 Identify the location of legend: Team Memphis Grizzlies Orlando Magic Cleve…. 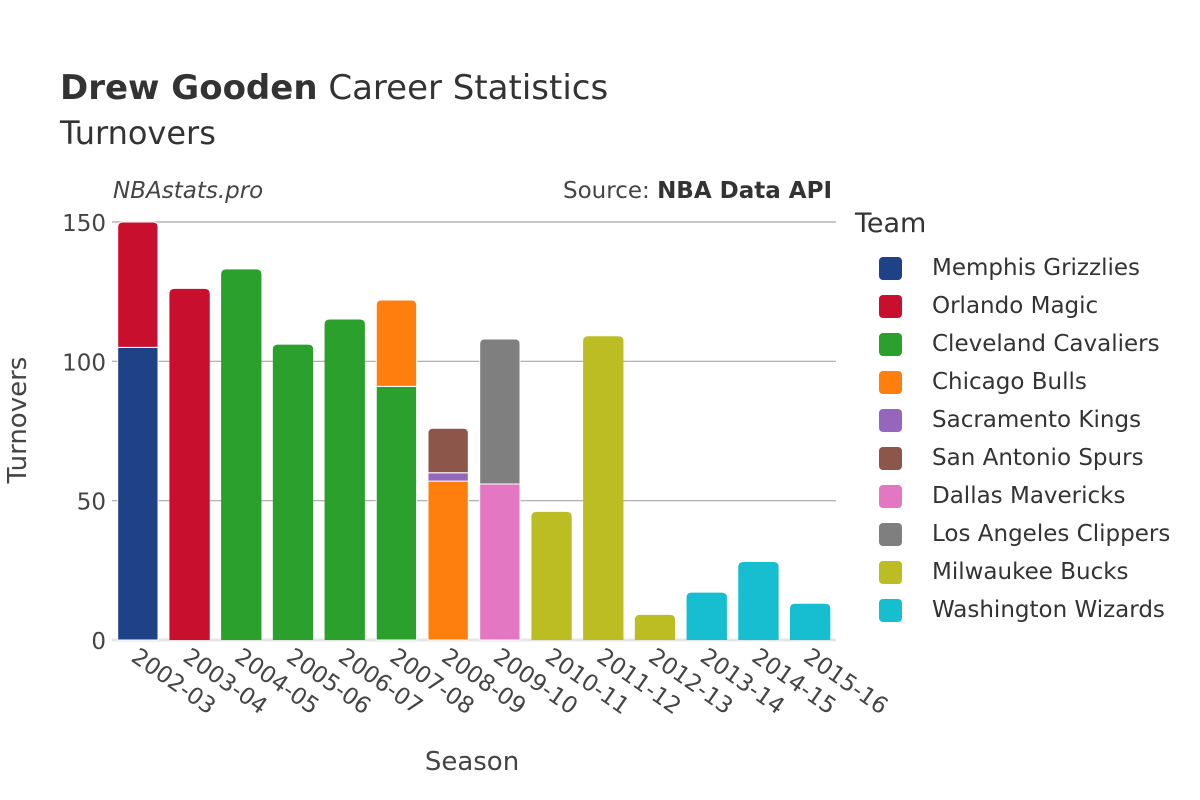
(1012, 418).